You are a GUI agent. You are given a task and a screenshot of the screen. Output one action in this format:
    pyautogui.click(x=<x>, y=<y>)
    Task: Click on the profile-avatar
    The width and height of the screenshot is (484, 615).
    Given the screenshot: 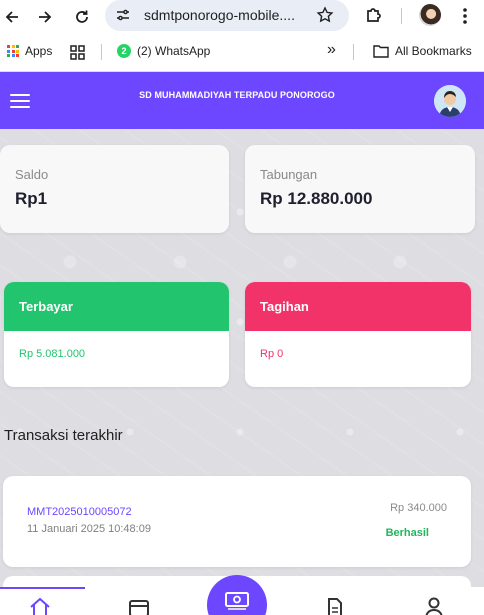 What is the action you would take?
    pyautogui.click(x=430, y=15)
    